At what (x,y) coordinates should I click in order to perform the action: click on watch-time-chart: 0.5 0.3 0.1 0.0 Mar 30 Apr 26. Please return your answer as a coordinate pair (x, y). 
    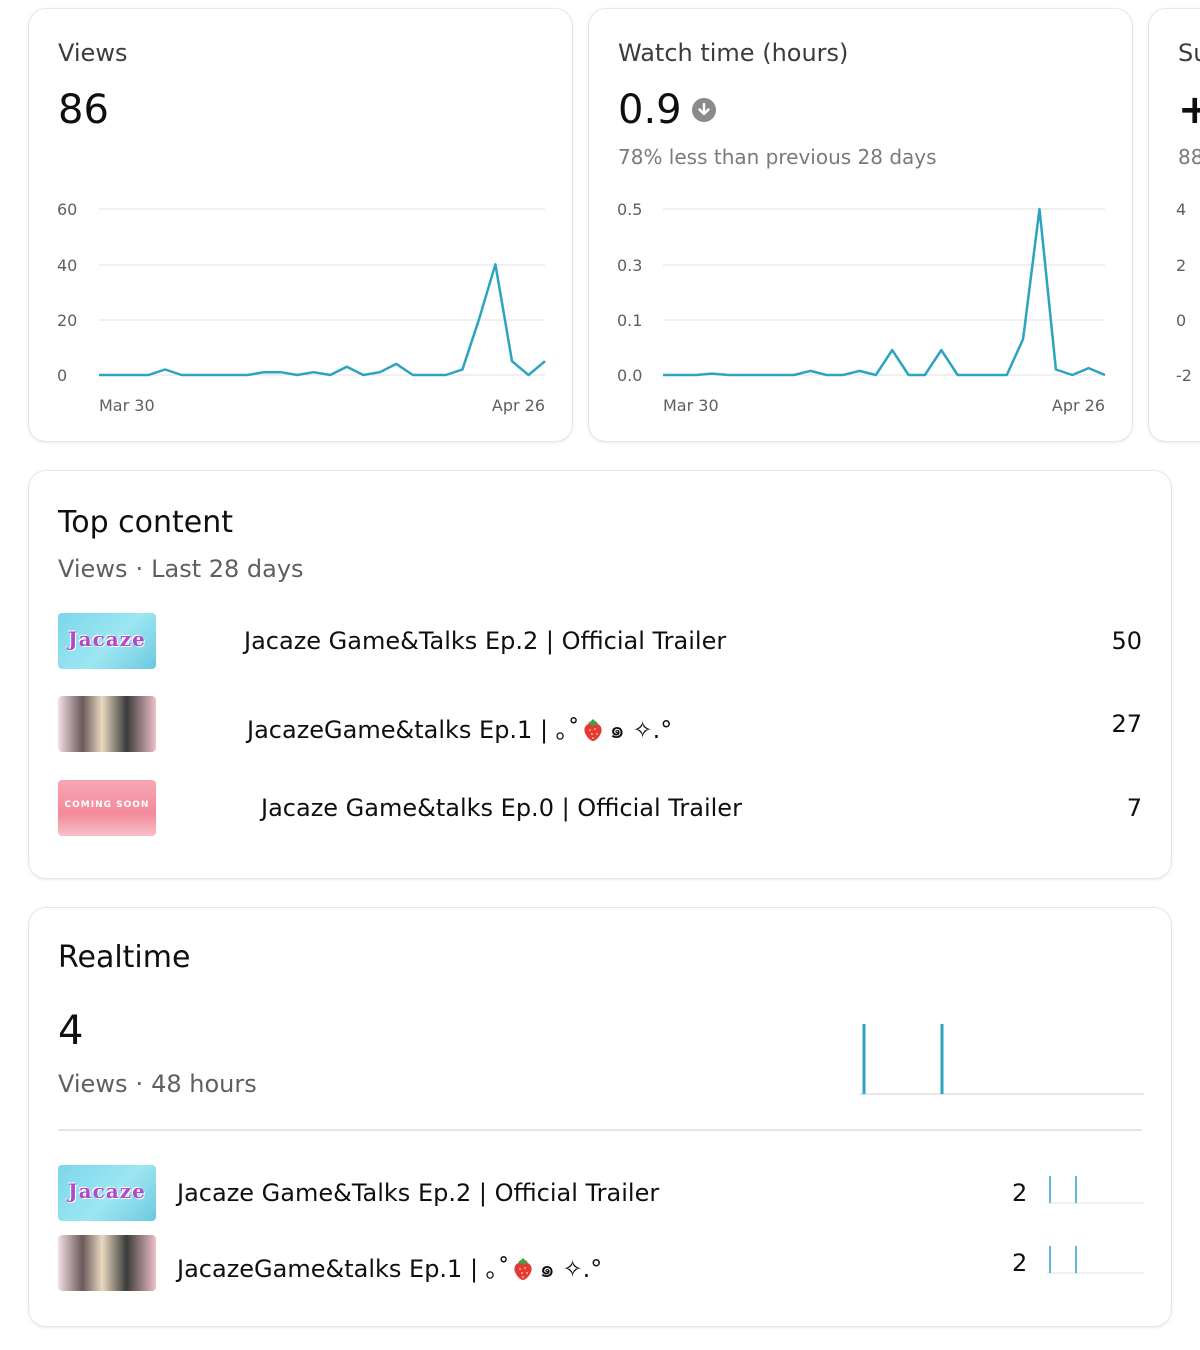
    Looking at the image, I should click on (861, 307).